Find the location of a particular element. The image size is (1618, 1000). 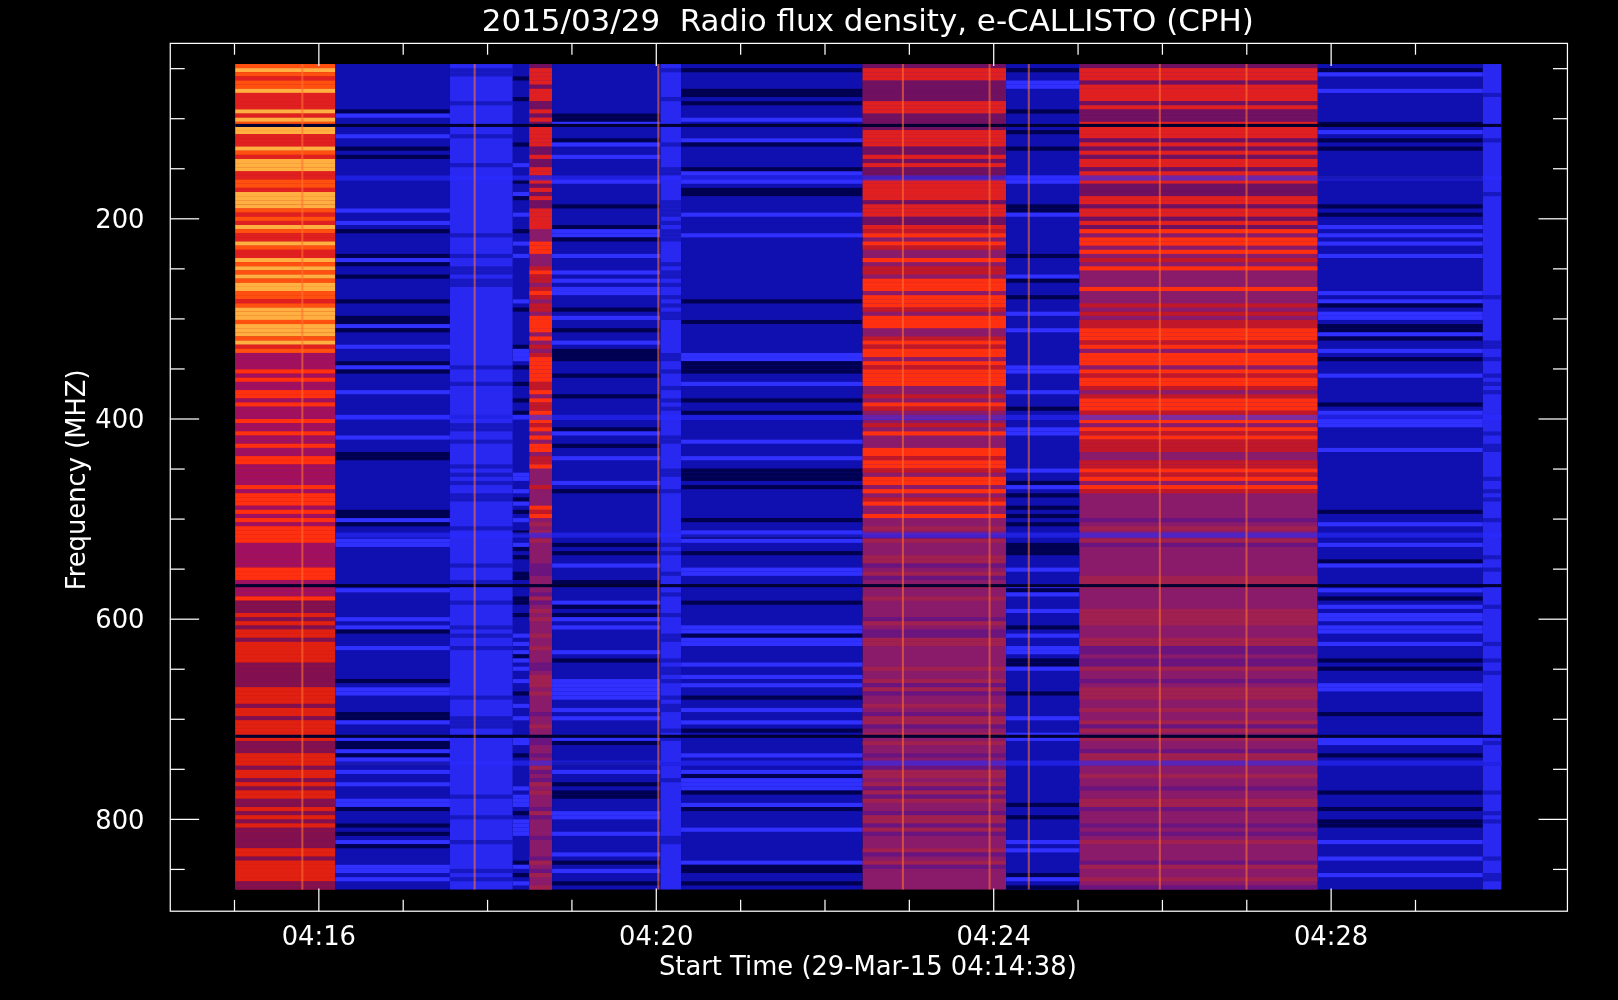

y-tick-label: 400 is located at coordinates (120, 419).